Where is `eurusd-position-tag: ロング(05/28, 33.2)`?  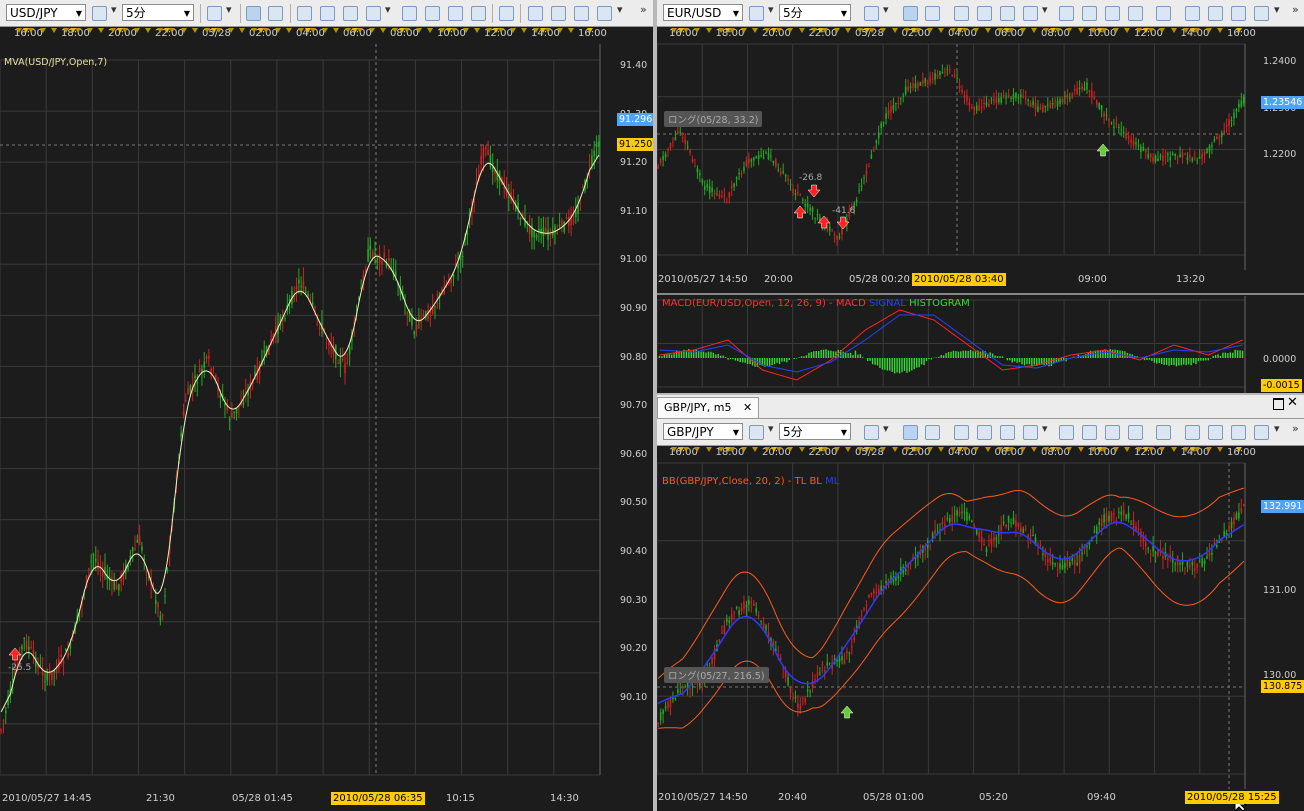 eurusd-position-tag: ロング(05/28, 33.2) is located at coordinates (713, 119).